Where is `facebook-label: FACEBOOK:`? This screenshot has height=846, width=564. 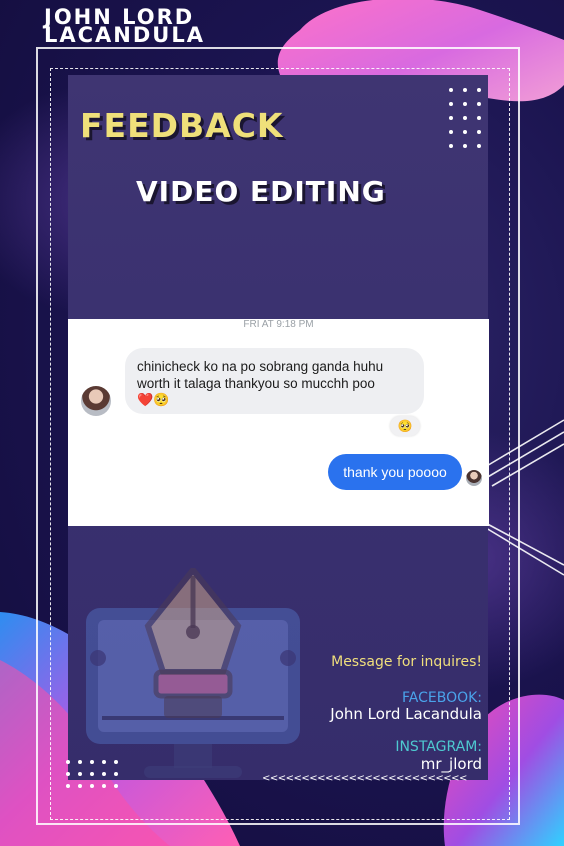
facebook-label: FACEBOOK: is located at coordinates (441, 698).